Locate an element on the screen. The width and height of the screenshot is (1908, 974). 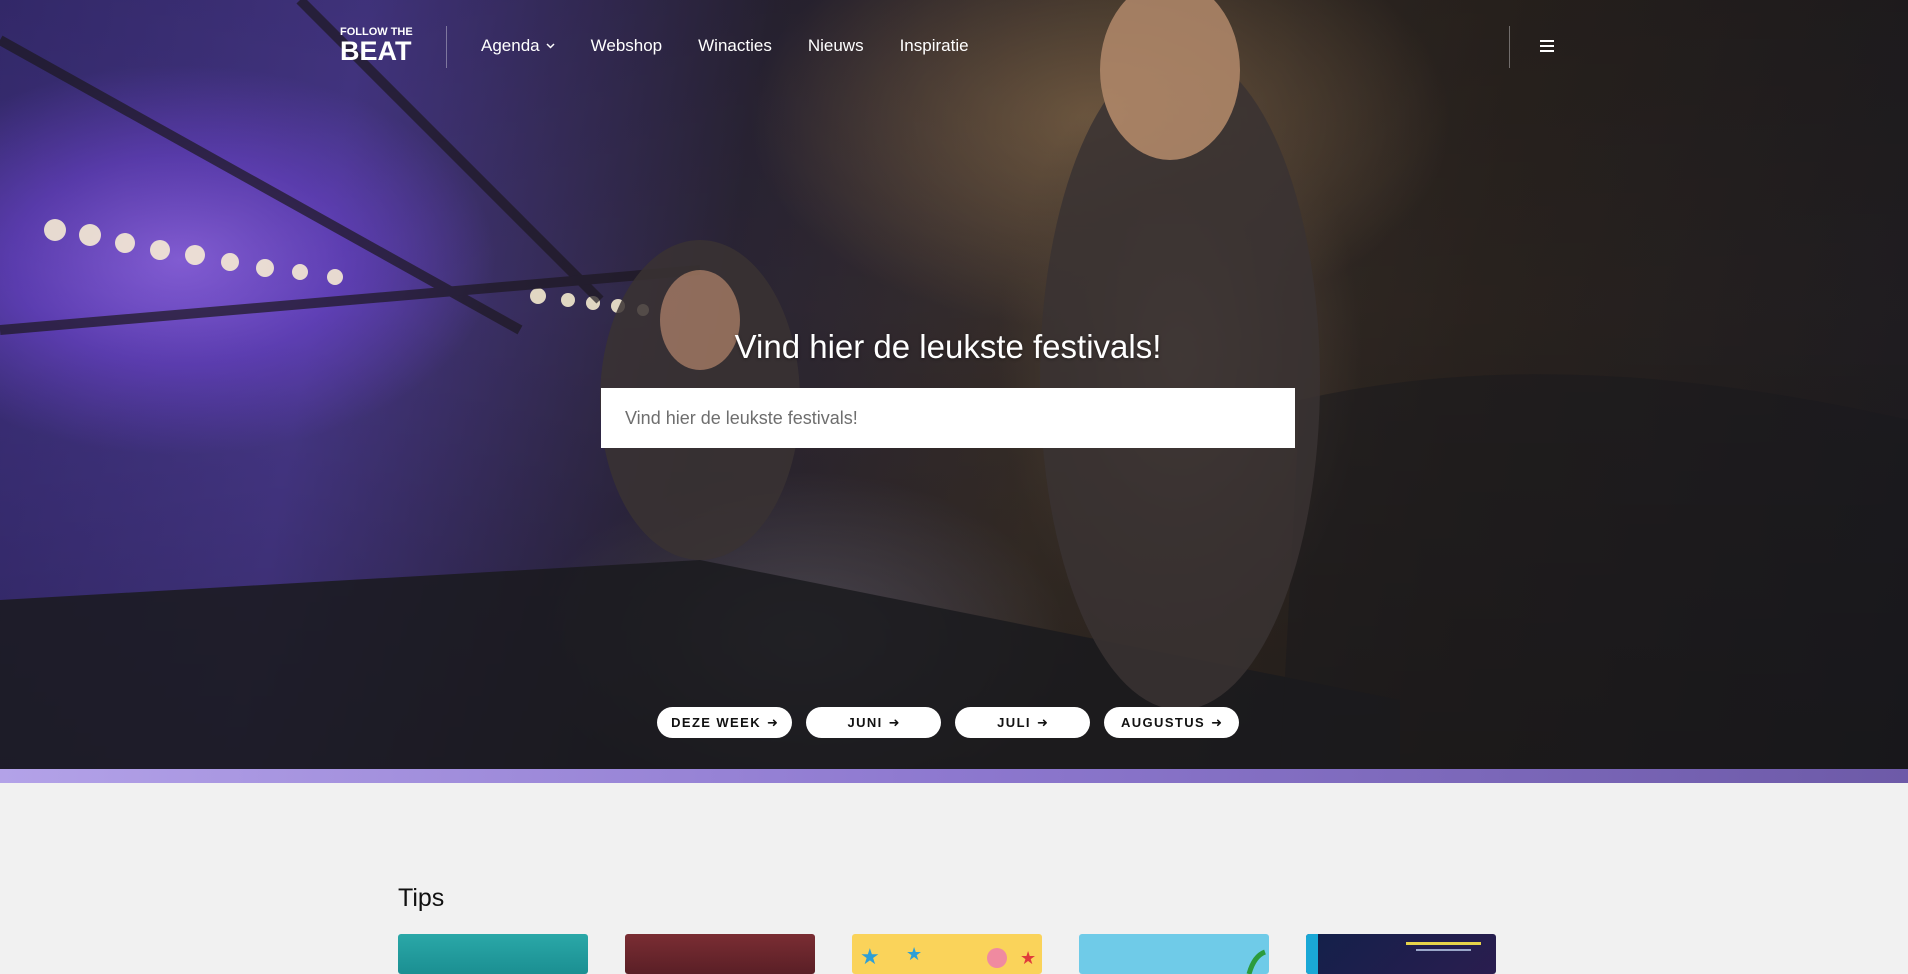
brand-logo: FOLLOW THE BEAT is located at coordinates (380, 46).